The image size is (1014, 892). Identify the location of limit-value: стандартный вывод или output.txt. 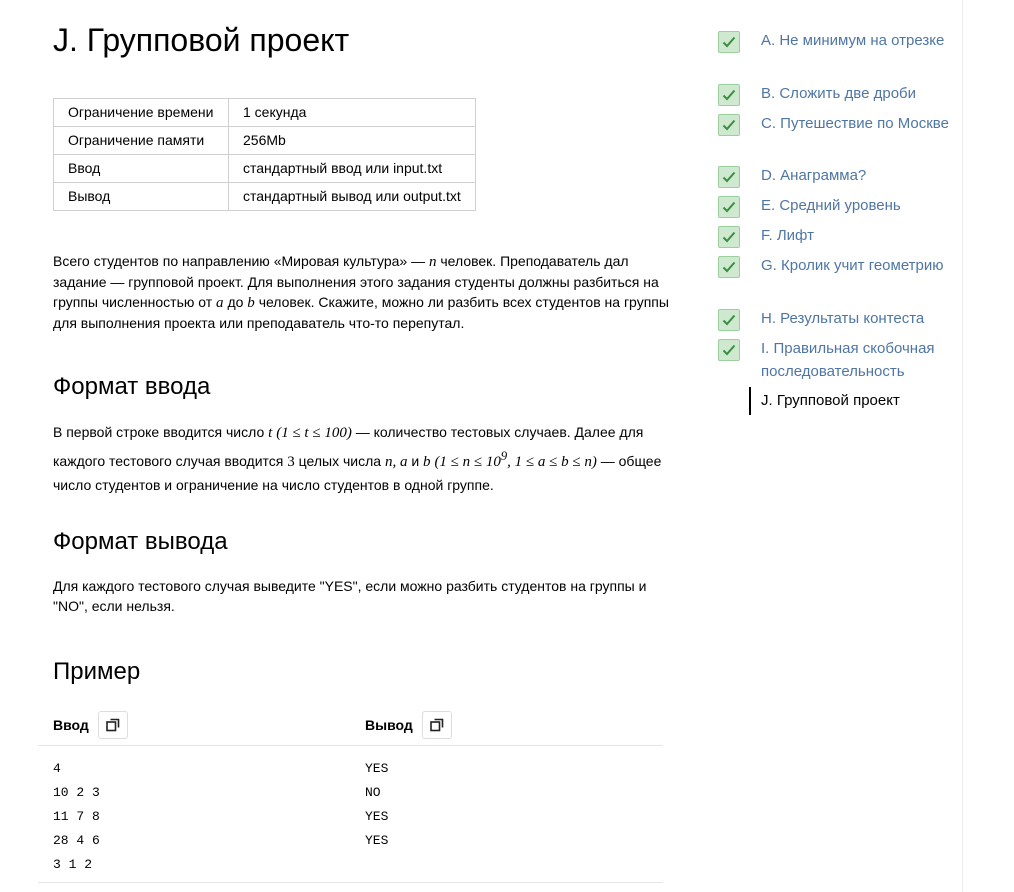
(352, 196).